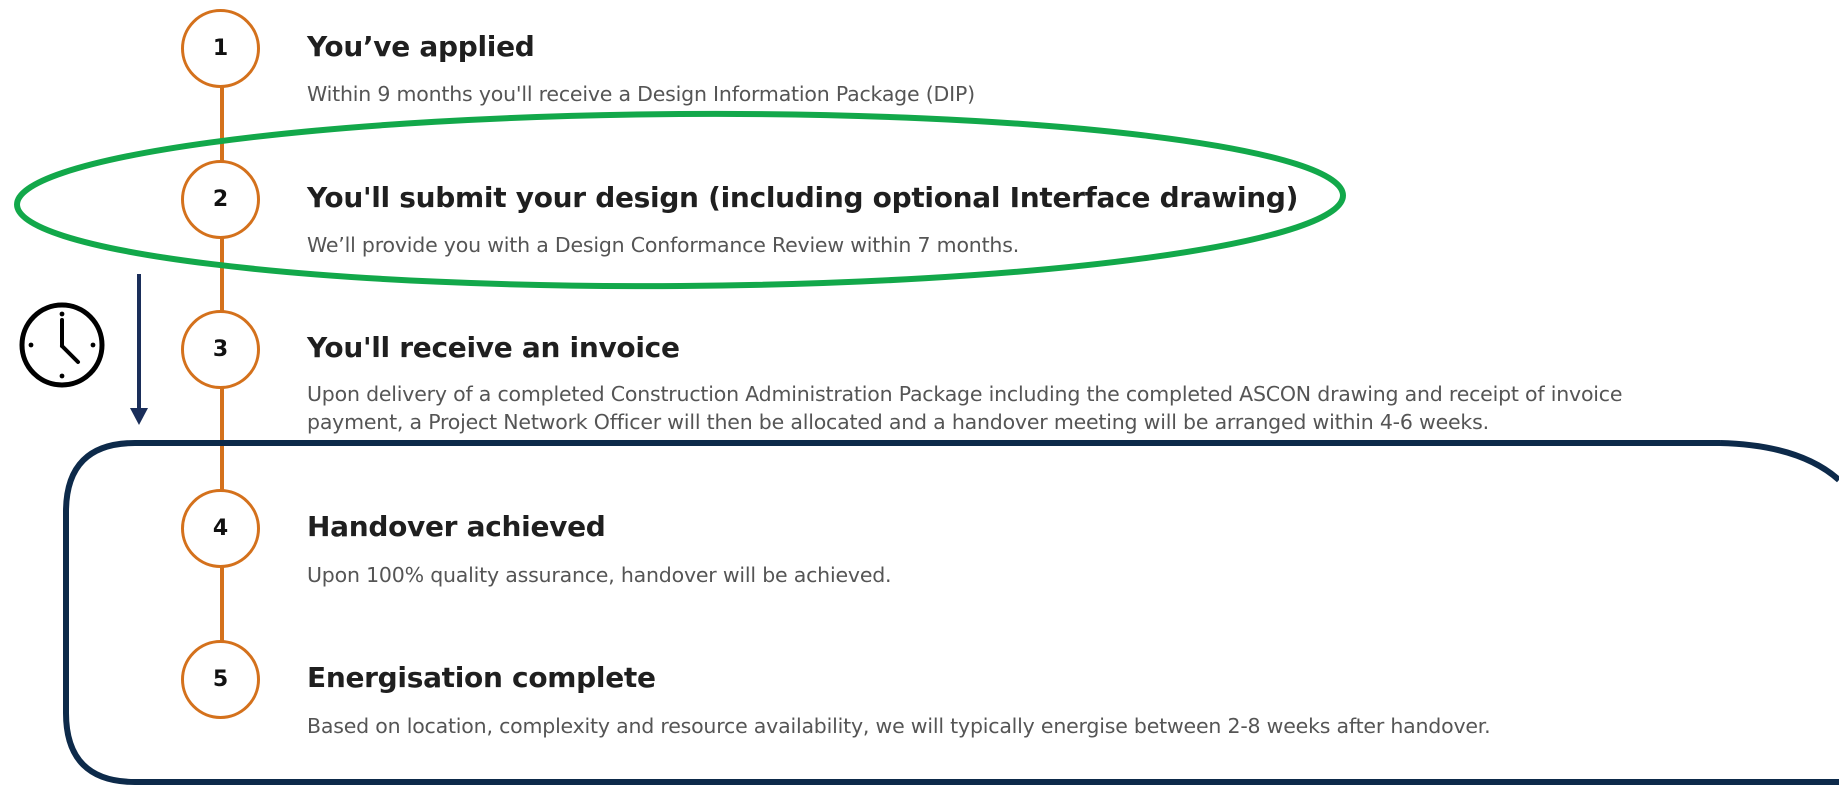  Describe the element at coordinates (1779, 461) in the screenshot. I see `highlight-box-right-edge` at that location.